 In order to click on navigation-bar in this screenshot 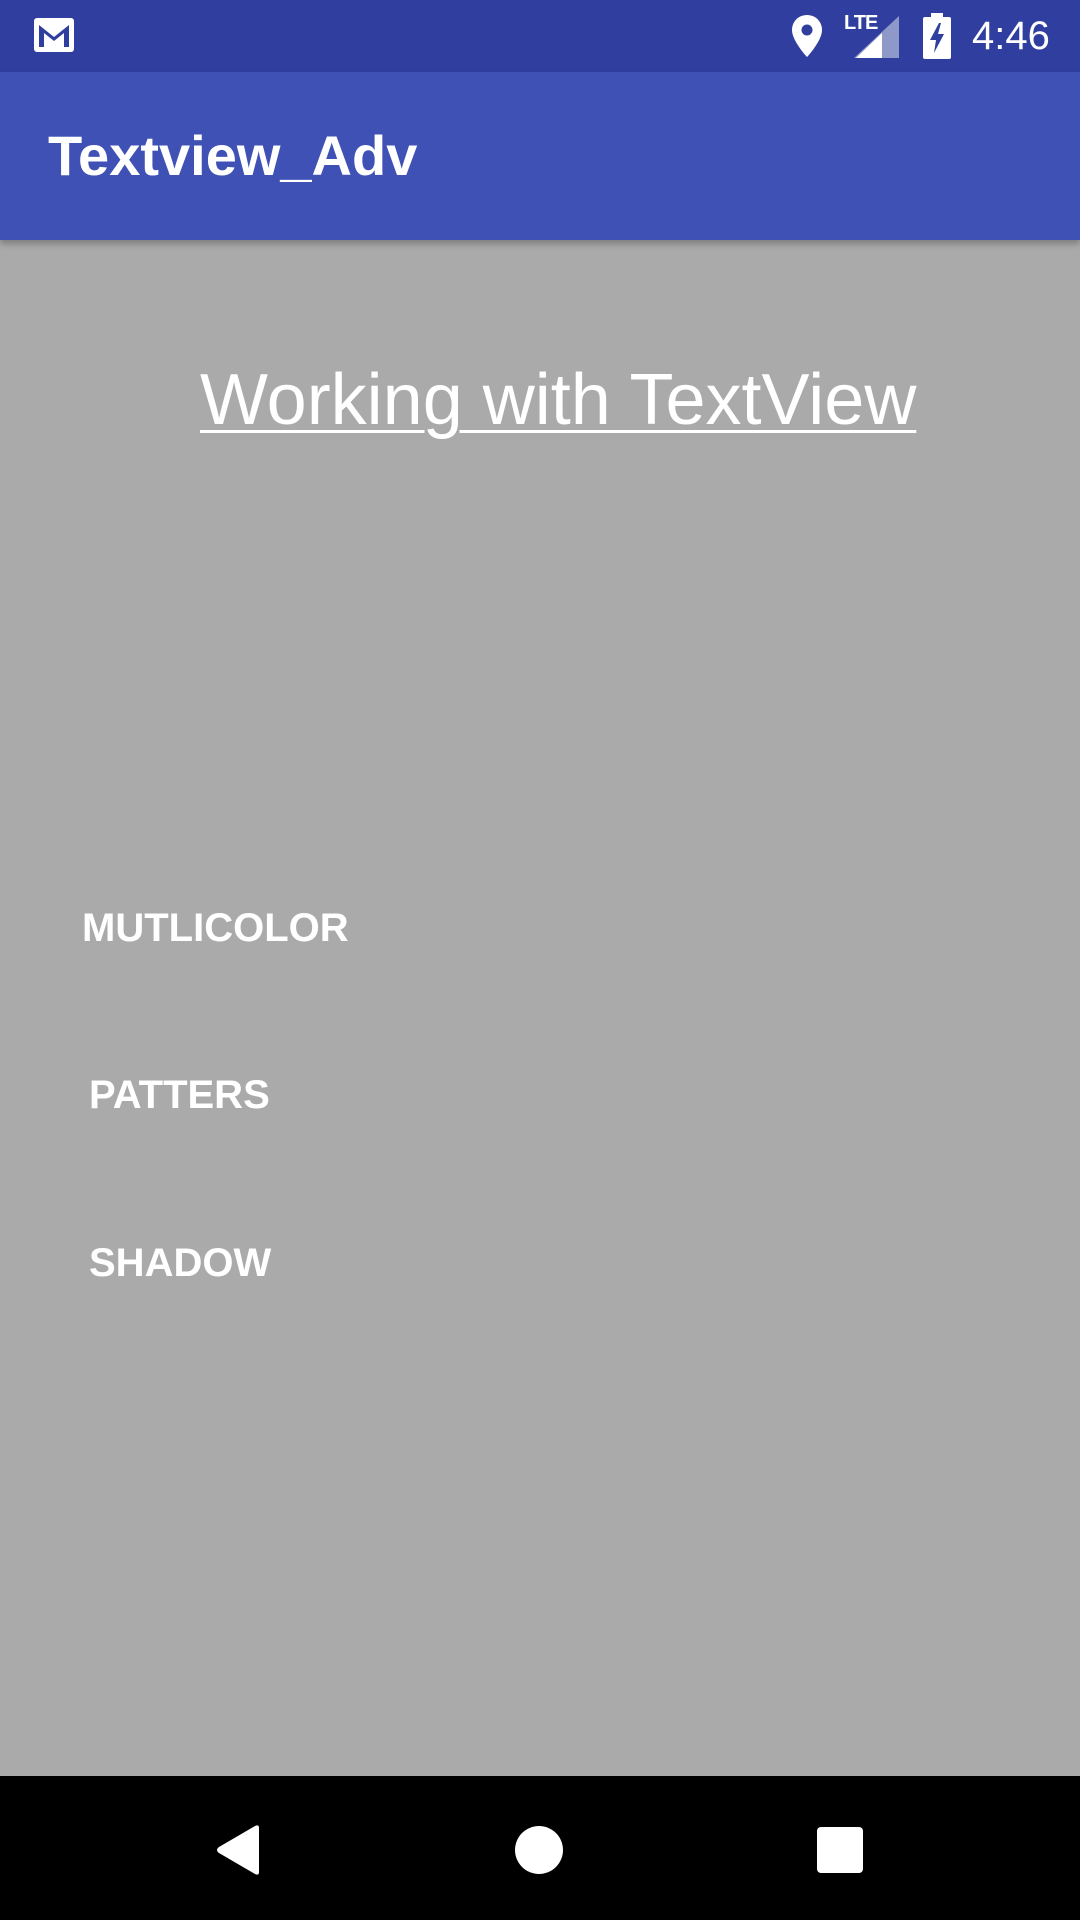, I will do `click(540, 1848)`.